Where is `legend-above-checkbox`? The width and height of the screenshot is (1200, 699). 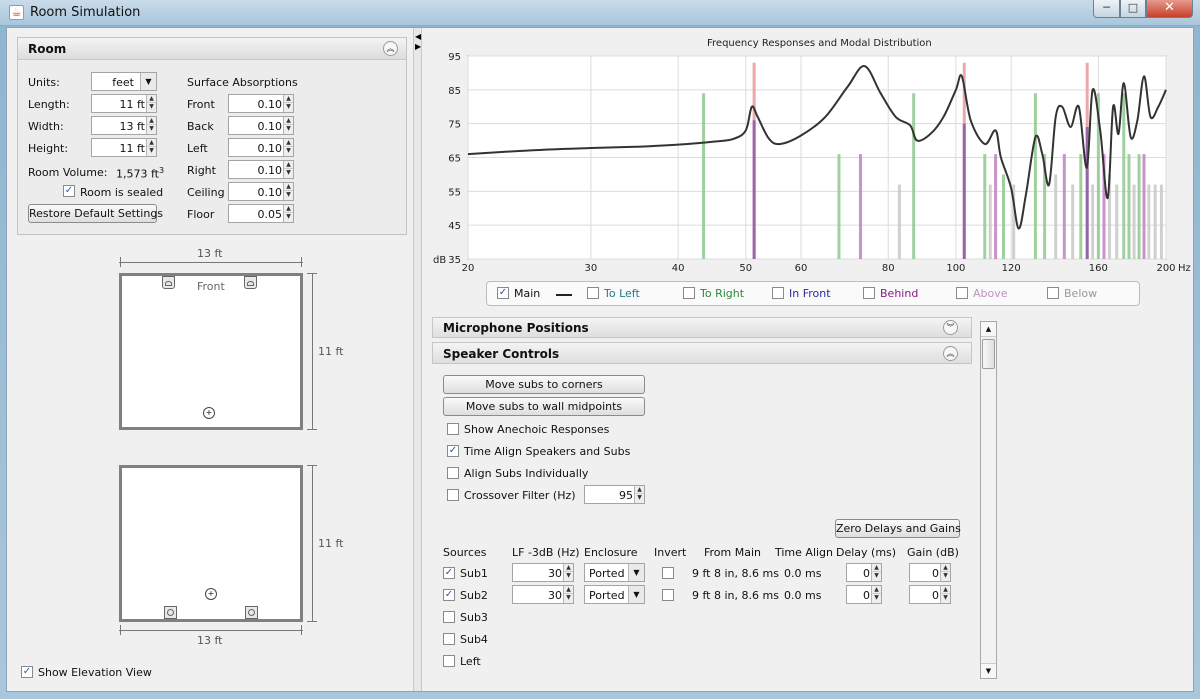 legend-above-checkbox is located at coordinates (962, 293).